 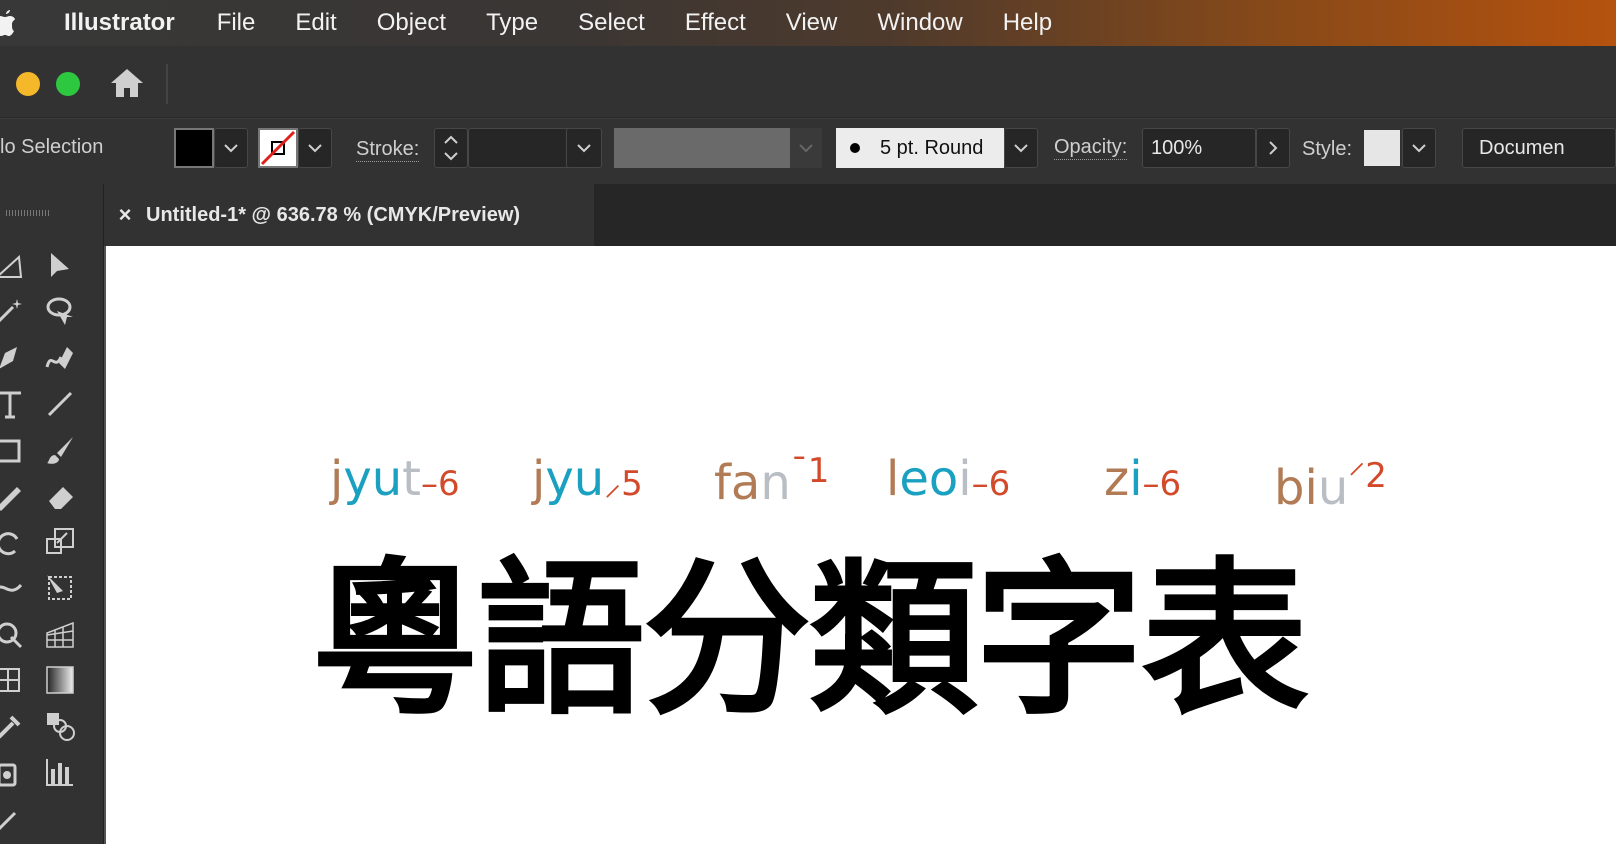 I want to click on eraser-tool-icon, so click(x=60, y=496).